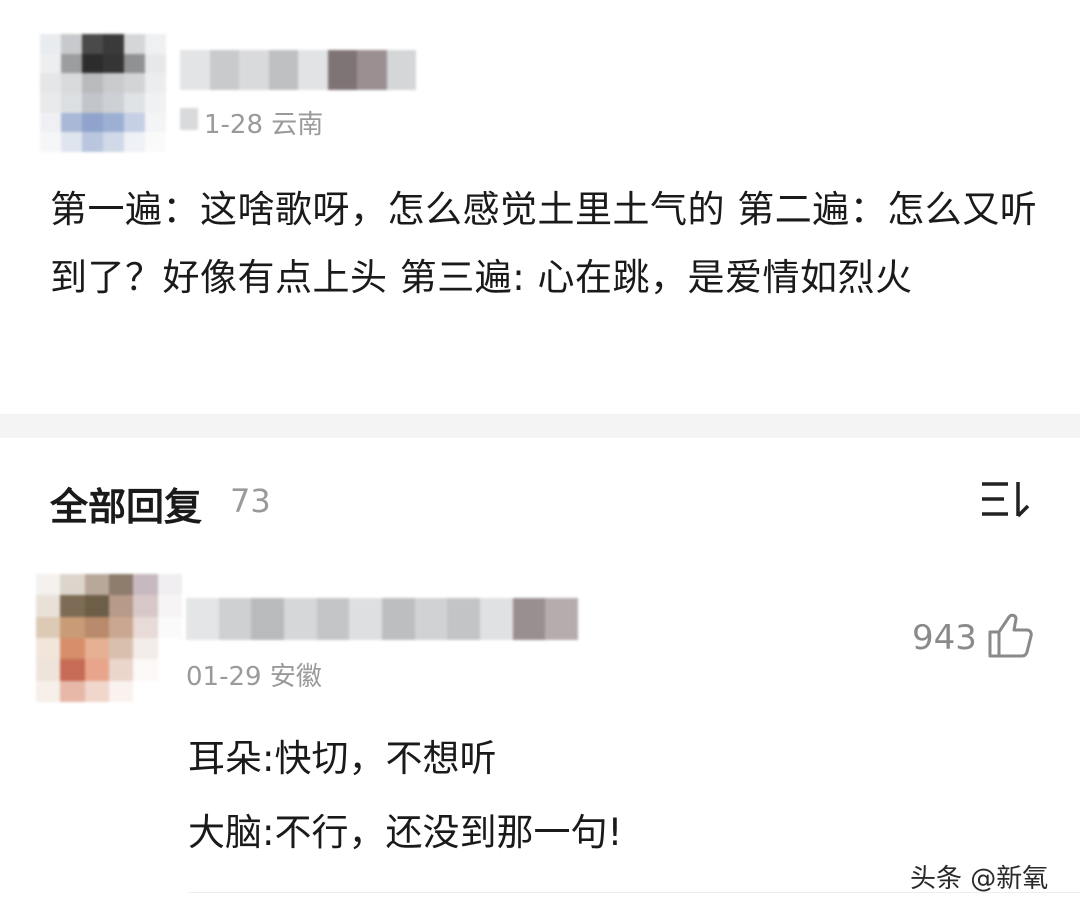 The image size is (1080, 912). What do you see at coordinates (405, 796) in the screenshot?
I see `reply-content: 耳朵:快切，不想听 大脑:不行，还没到那一句!` at bounding box center [405, 796].